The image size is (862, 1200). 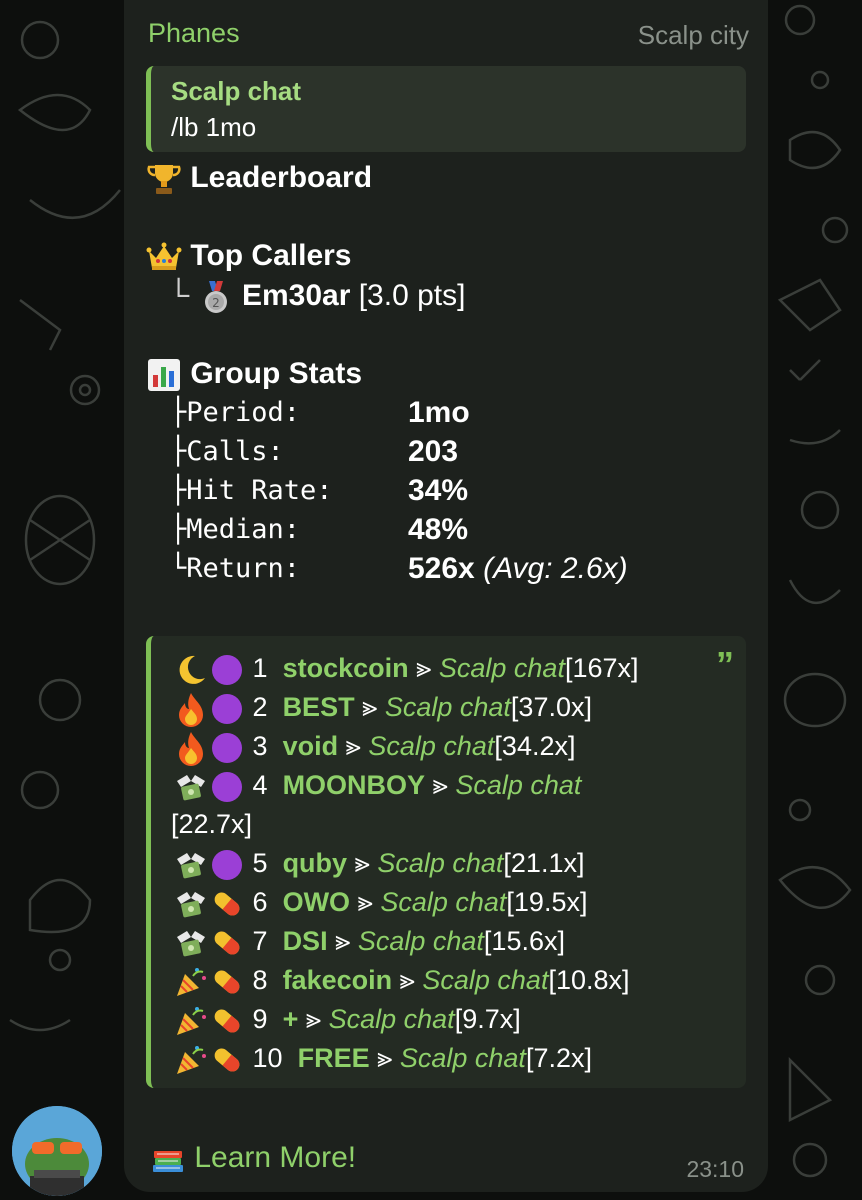 What do you see at coordinates (291, 1019) in the screenshot?
I see `call-name: +` at bounding box center [291, 1019].